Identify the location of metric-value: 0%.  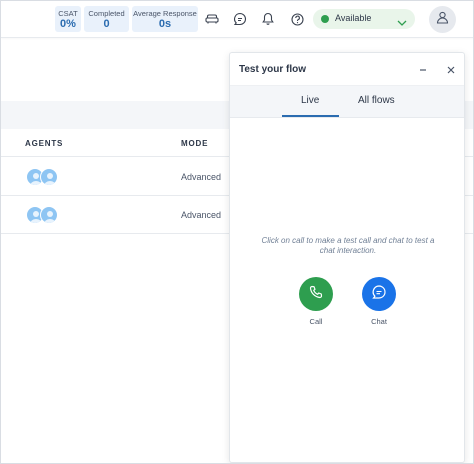
(68, 24).